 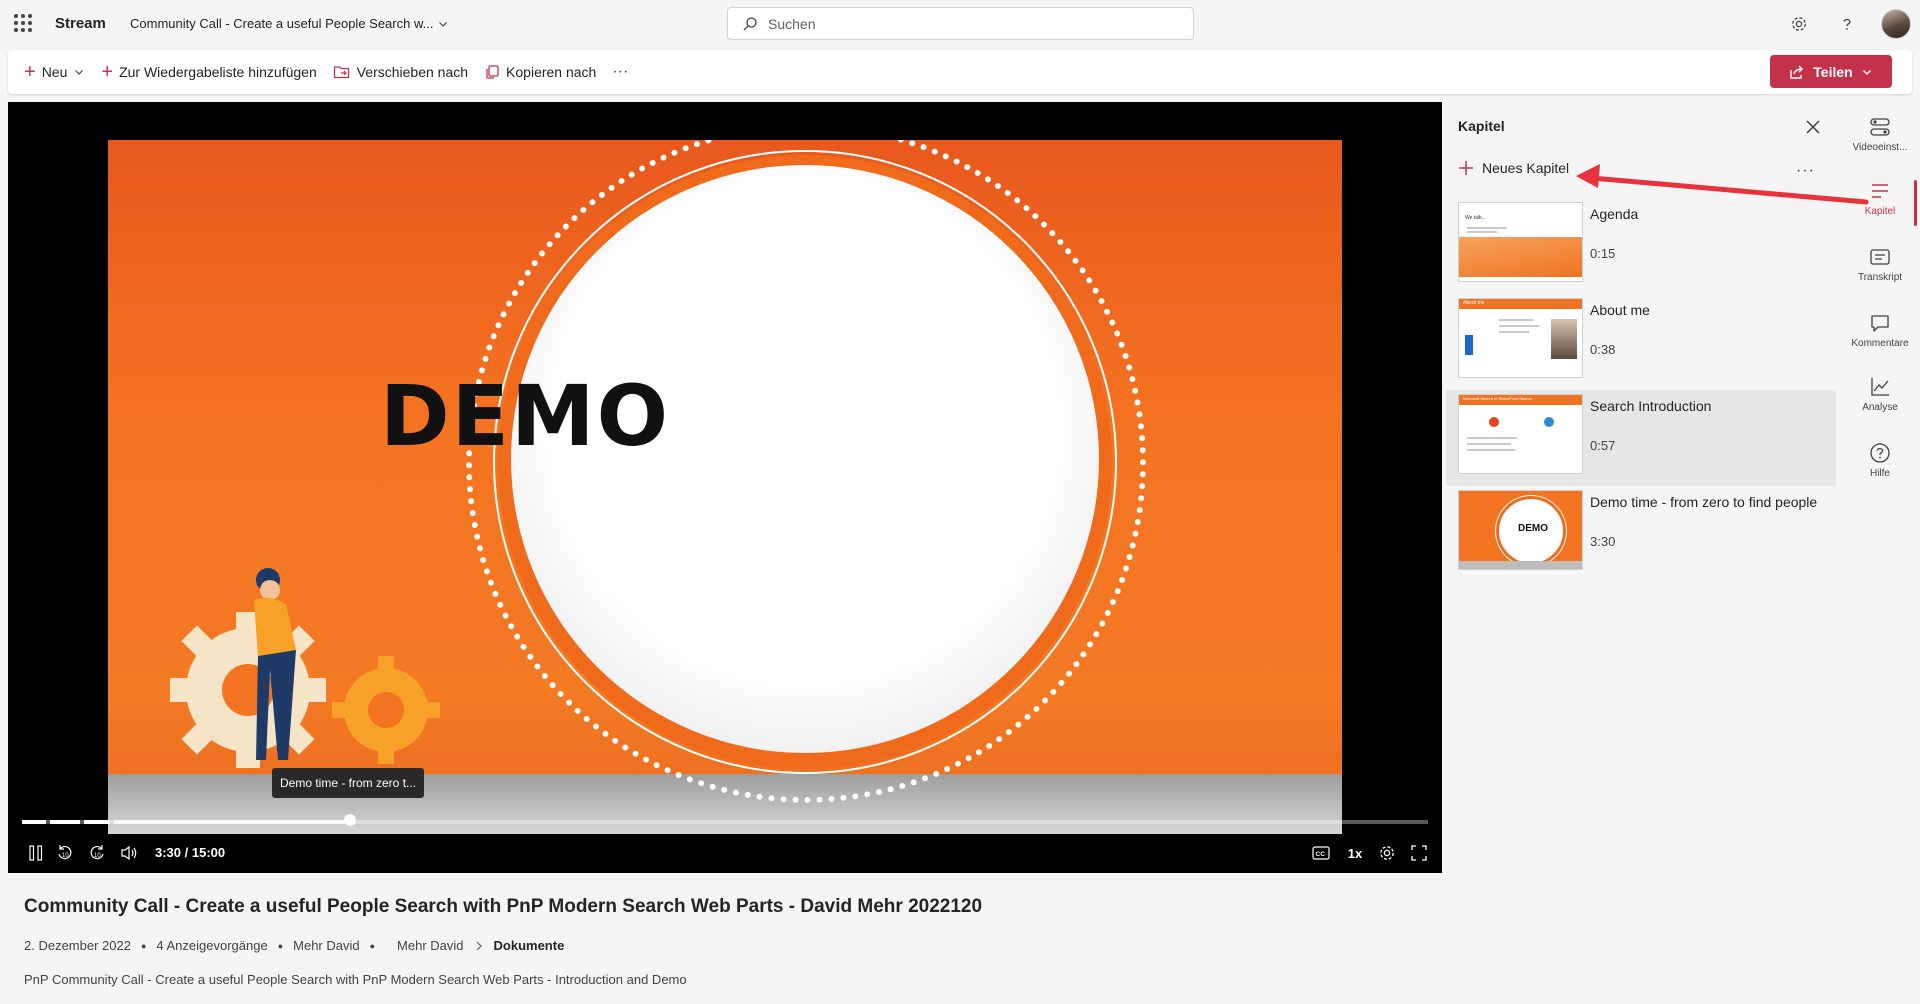 I want to click on chapter-time: 0:38, so click(x=1603, y=349).